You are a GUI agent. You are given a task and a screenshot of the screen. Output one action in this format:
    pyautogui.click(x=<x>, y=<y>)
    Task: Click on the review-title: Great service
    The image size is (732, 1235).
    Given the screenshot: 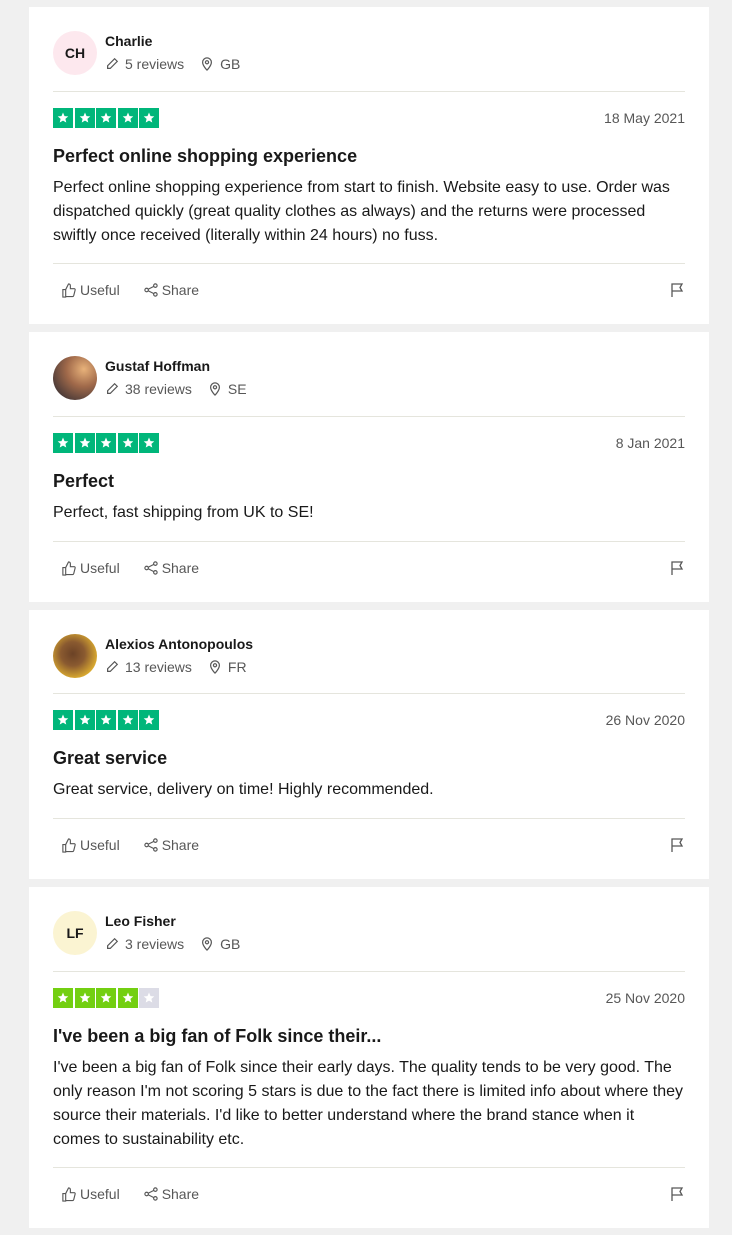 What is the action you would take?
    pyautogui.click(x=110, y=758)
    